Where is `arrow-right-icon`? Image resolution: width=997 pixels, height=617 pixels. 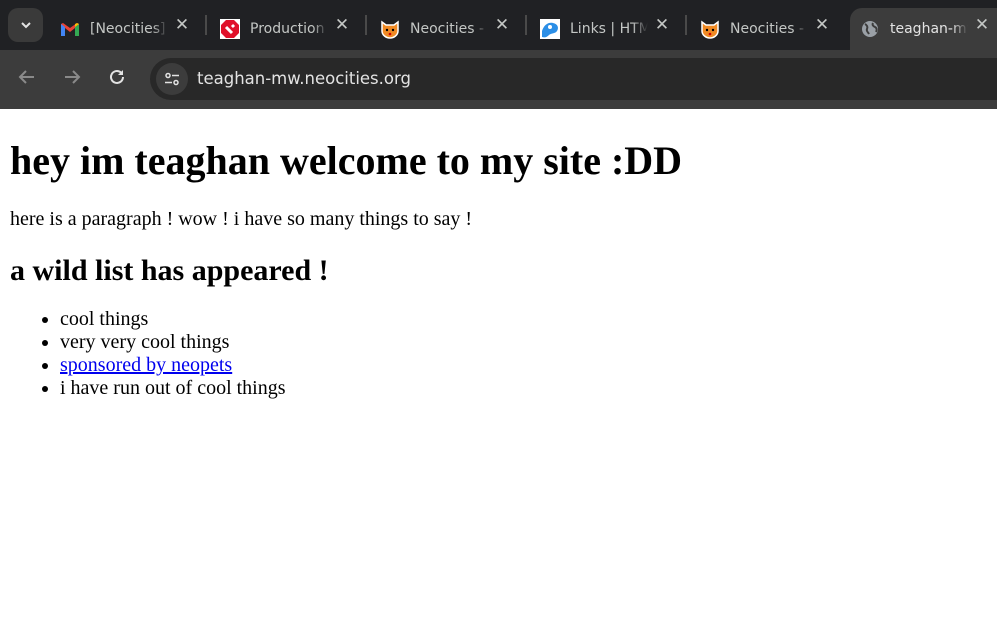
arrow-right-icon is located at coordinates (73, 77).